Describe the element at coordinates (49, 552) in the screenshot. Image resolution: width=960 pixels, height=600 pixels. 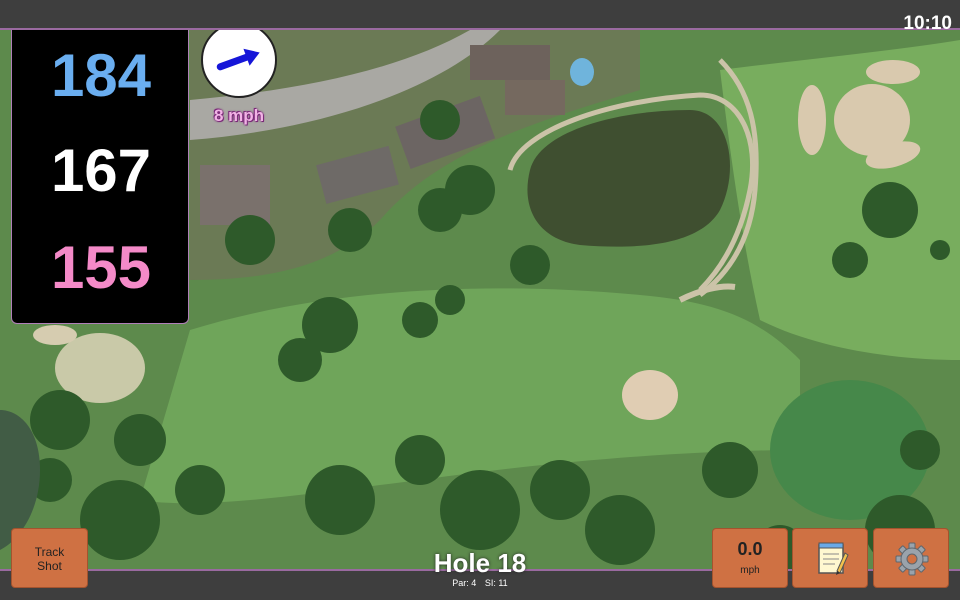
I see `track-shot-label-line1: Track` at that location.